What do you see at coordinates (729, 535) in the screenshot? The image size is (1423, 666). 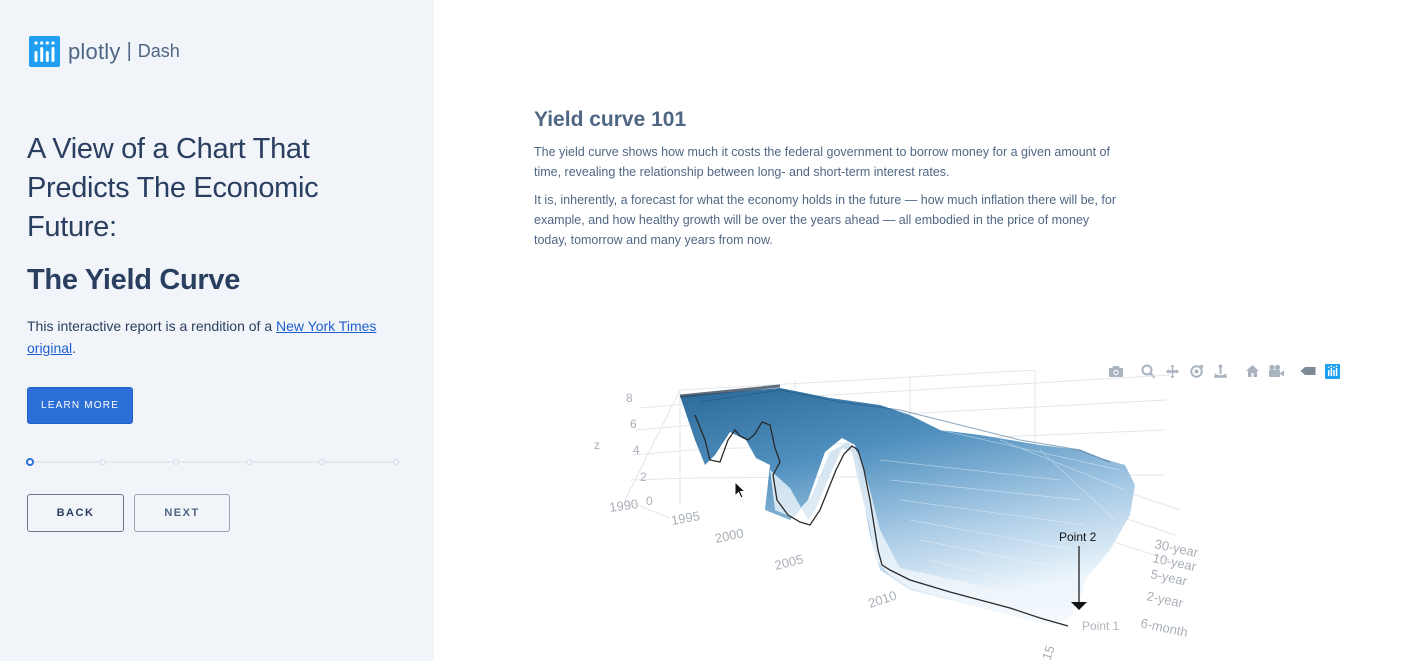 I see `x-tick-label: 2000` at bounding box center [729, 535].